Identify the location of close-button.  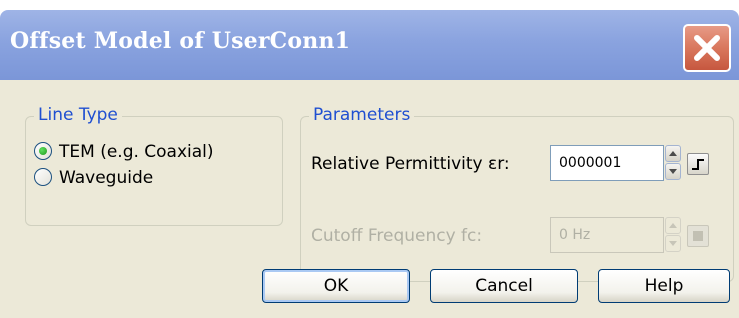
(707, 48).